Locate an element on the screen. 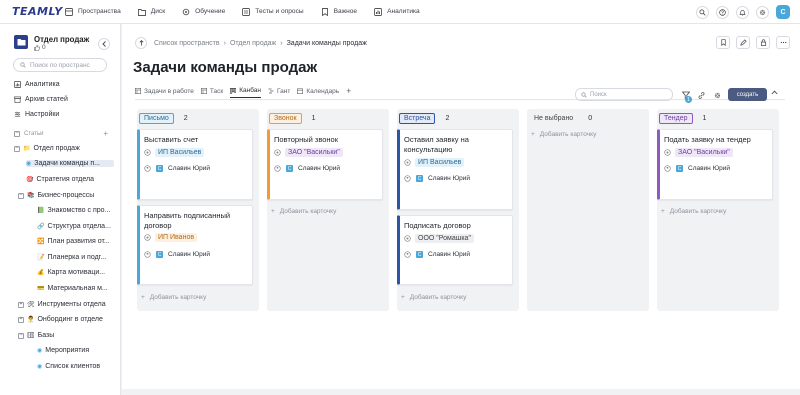 The width and height of the screenshot is (800, 395). nav-label: Диск is located at coordinates (158, 11).